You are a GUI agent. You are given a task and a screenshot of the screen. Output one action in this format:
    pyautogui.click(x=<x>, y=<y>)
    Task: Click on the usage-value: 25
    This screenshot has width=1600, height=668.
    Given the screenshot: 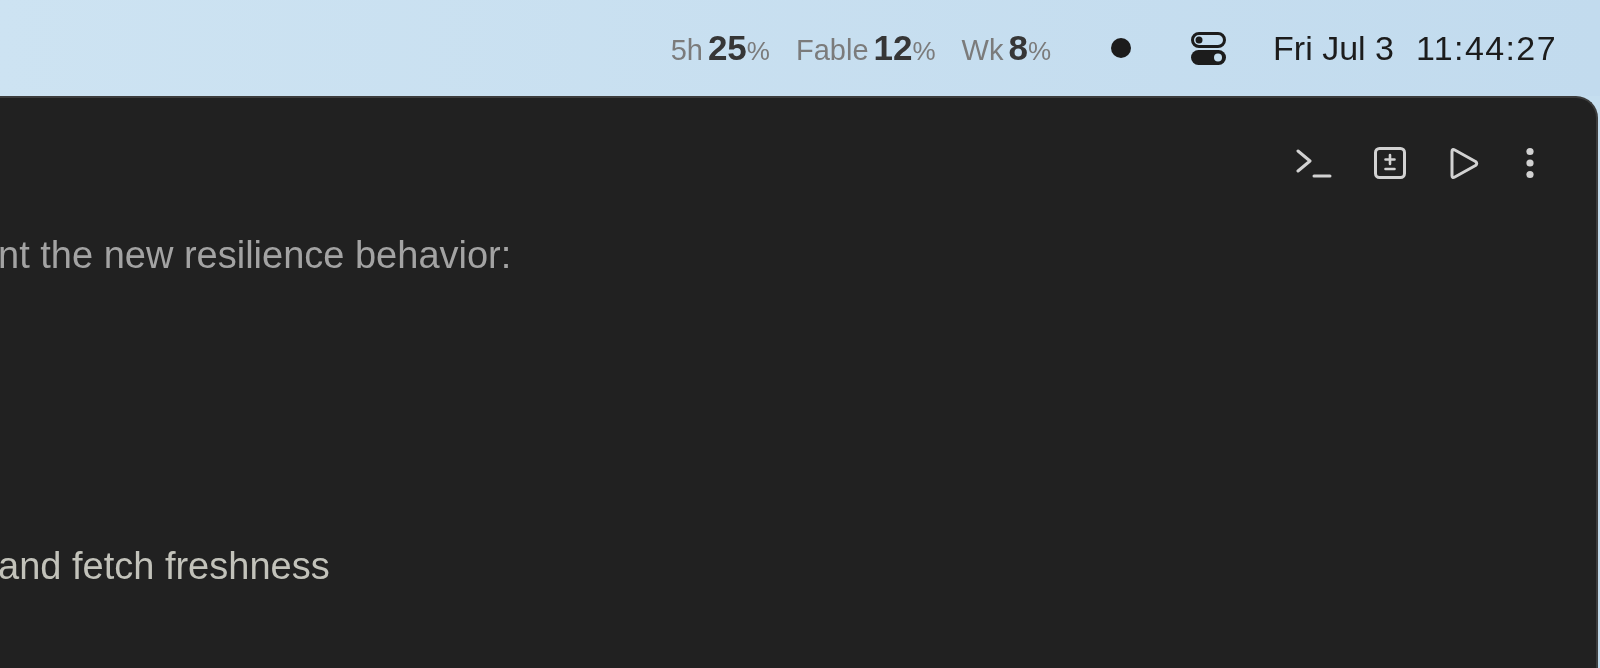 What is the action you would take?
    pyautogui.click(x=727, y=47)
    